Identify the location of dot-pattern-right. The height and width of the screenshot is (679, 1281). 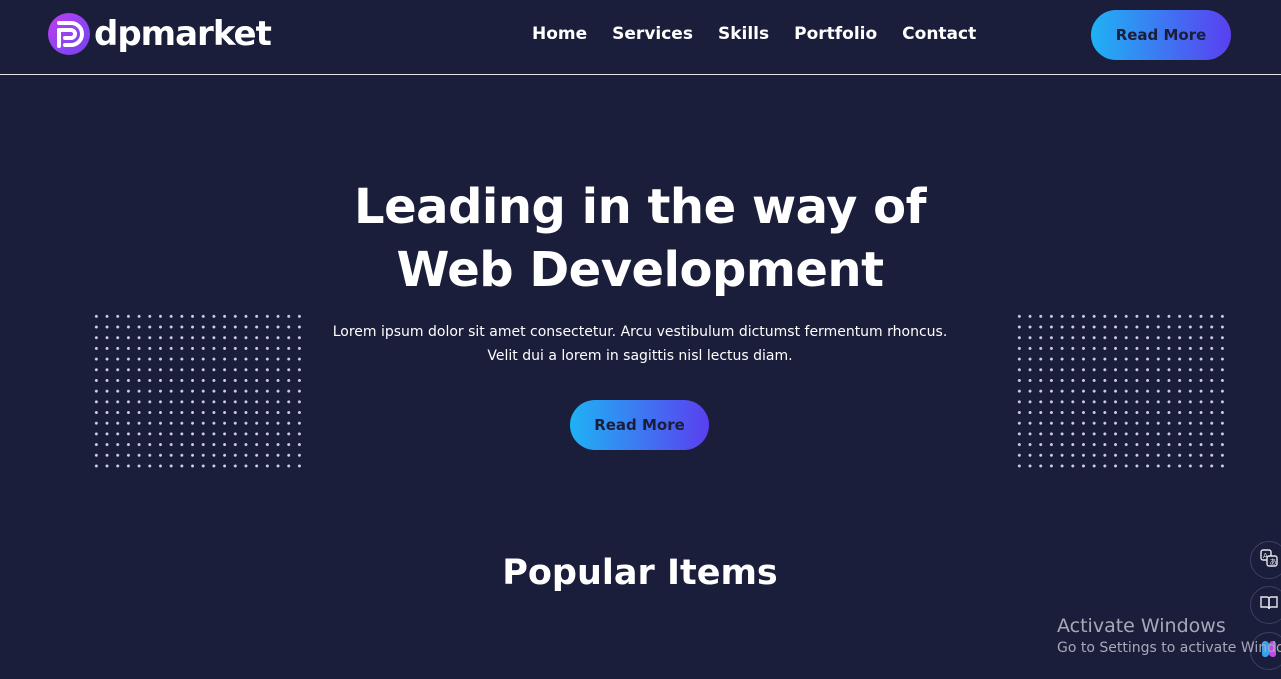
(1122, 391).